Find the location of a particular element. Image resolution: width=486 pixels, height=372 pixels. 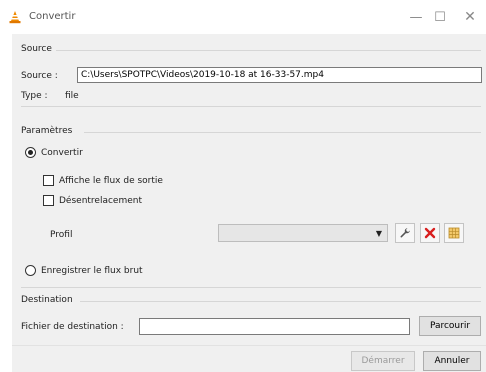

convert-label: Convertir is located at coordinates (62, 153).